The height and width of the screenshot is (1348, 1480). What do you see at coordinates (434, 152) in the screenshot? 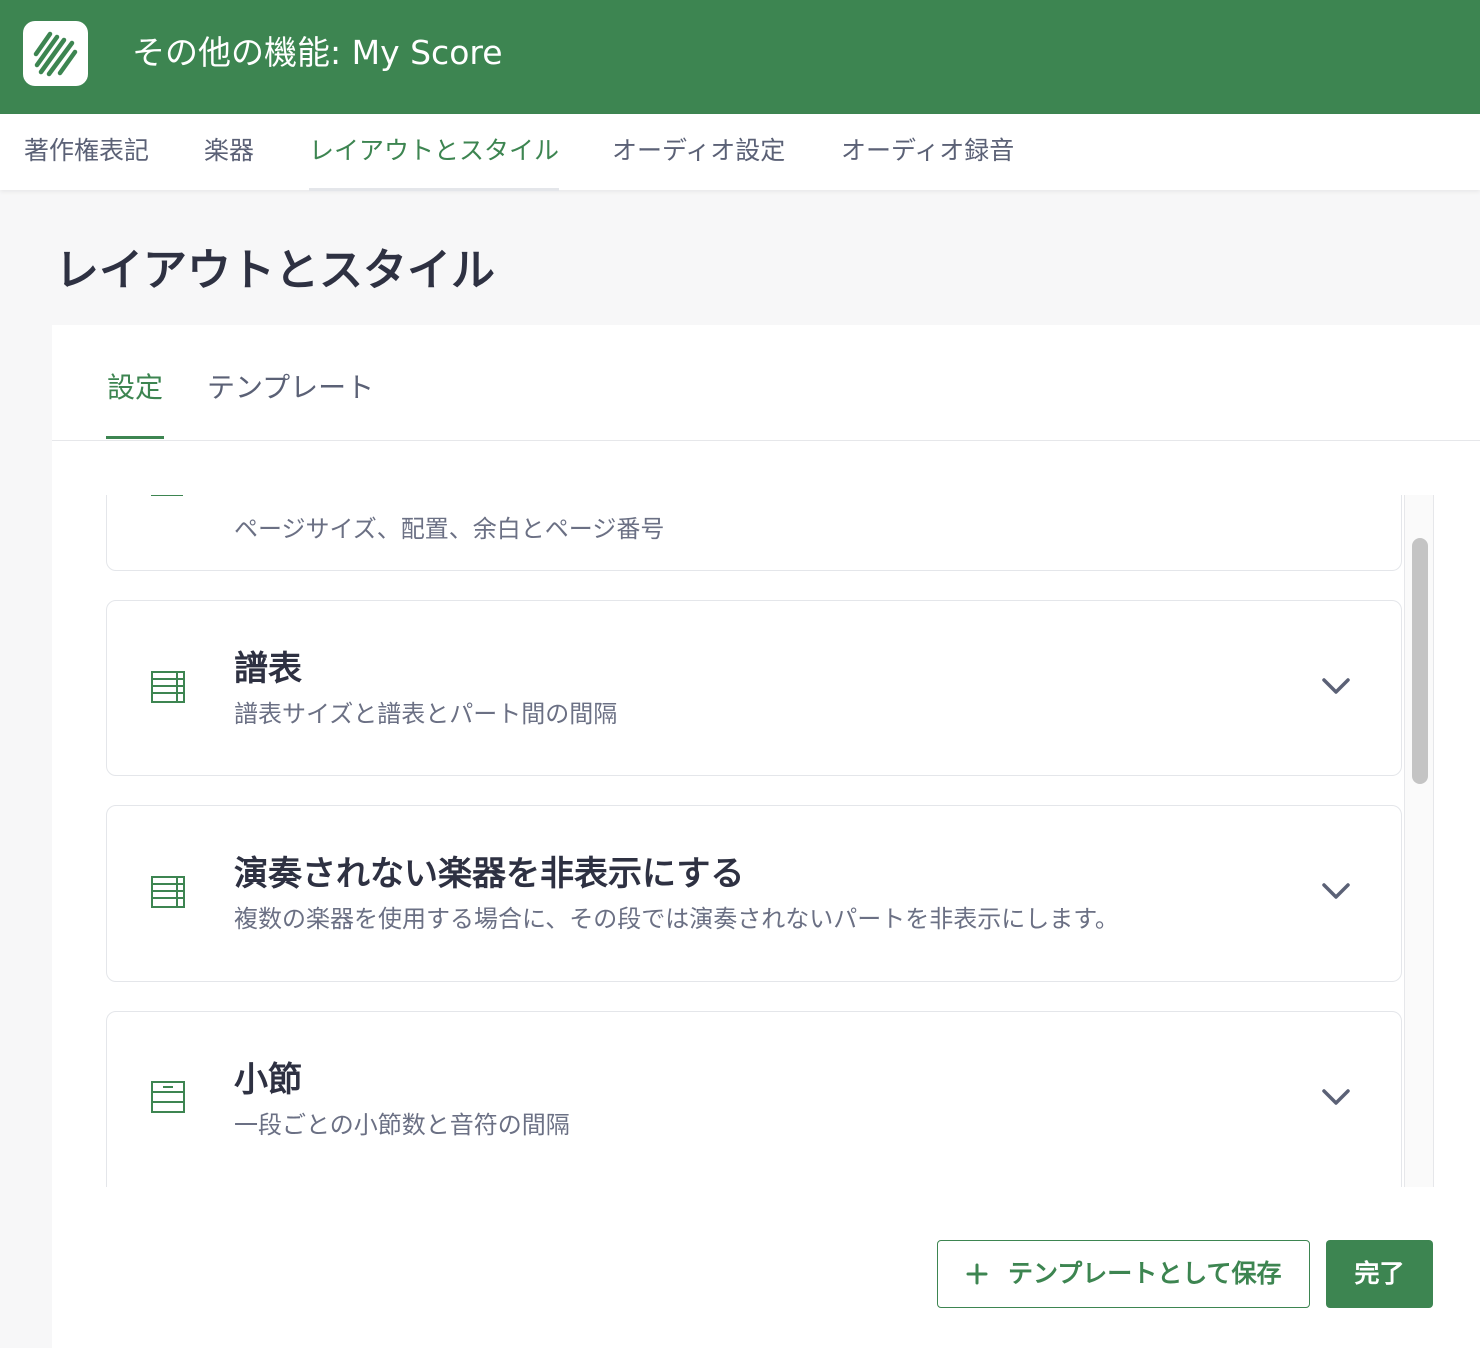
I see `tab-layout-and-style: レイアウトとスタイル` at bounding box center [434, 152].